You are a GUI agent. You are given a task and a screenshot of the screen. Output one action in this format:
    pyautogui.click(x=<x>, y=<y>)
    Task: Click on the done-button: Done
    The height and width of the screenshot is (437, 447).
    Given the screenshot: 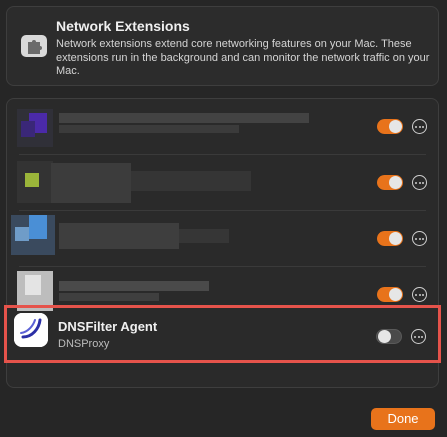 What is the action you would take?
    pyautogui.click(x=403, y=419)
    